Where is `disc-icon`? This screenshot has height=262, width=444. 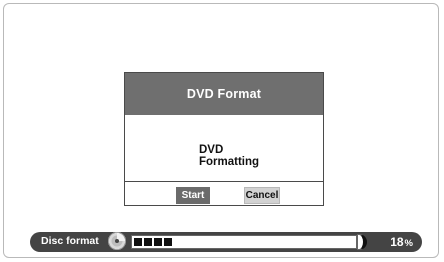 disc-icon is located at coordinates (117, 241).